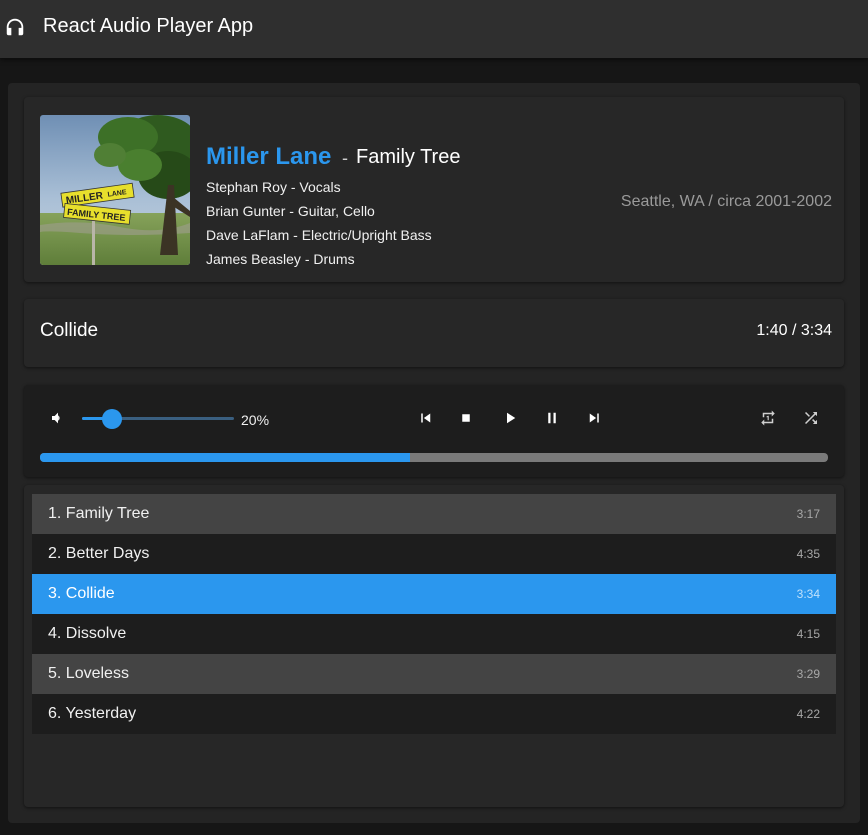  I want to click on member-item: Brian Gunter - Guitar, Cello, so click(290, 211).